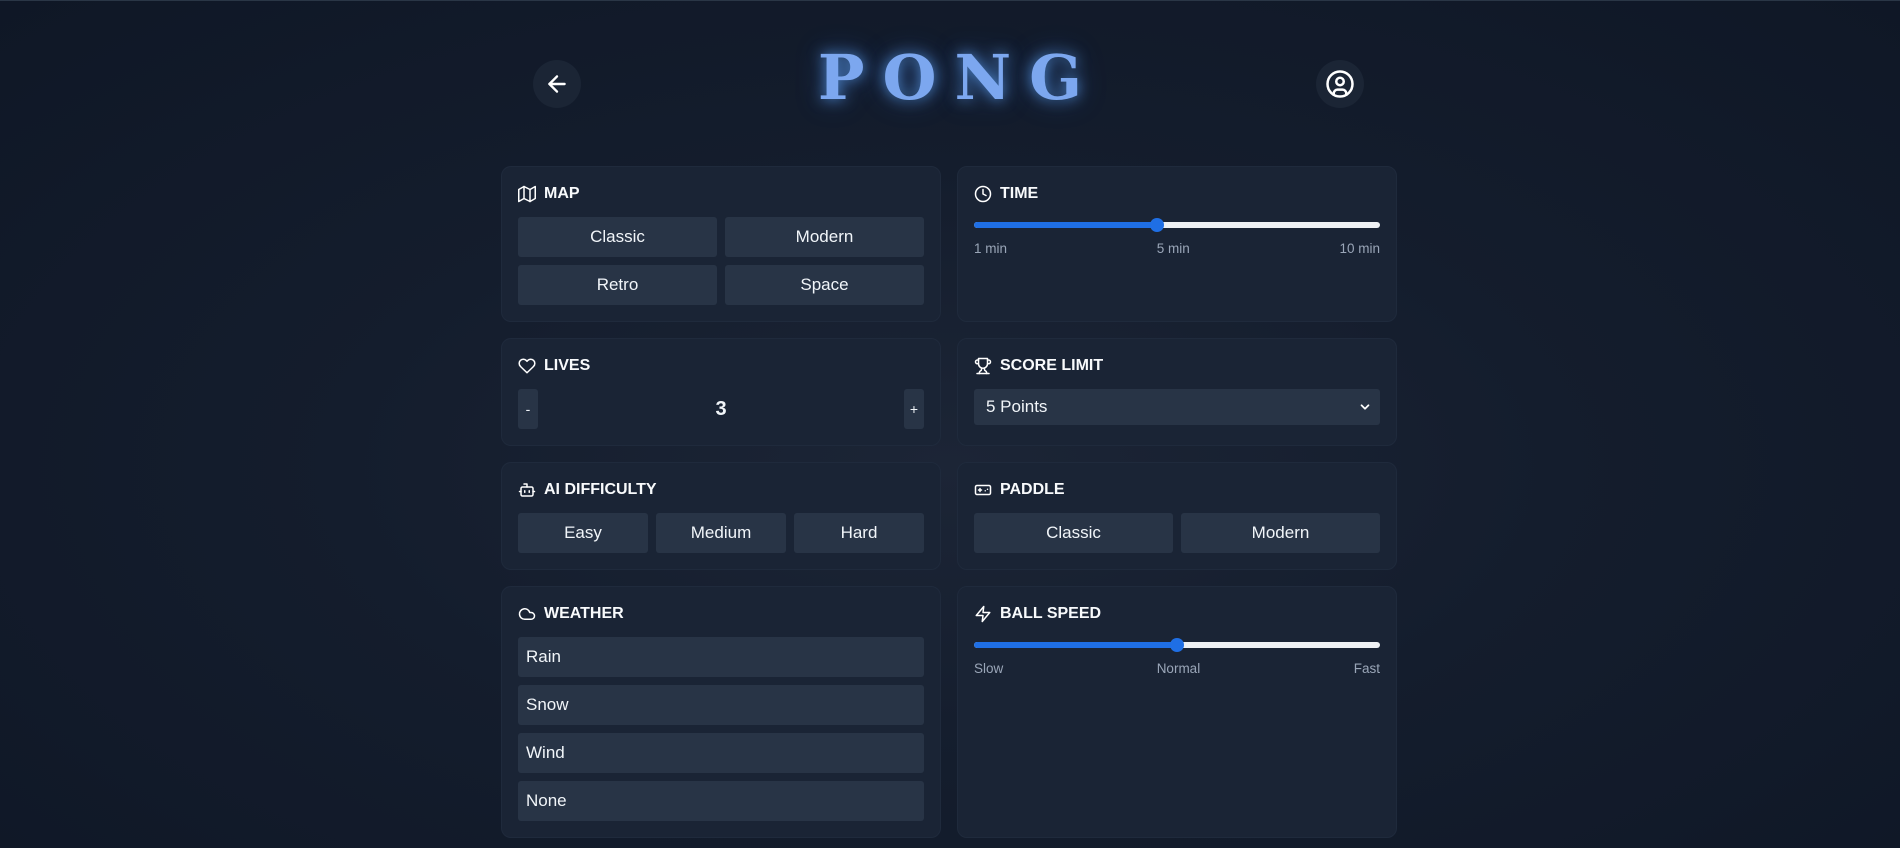 This screenshot has height=848, width=1900. What do you see at coordinates (721, 753) in the screenshot?
I see `weather-option-wind: Wind` at bounding box center [721, 753].